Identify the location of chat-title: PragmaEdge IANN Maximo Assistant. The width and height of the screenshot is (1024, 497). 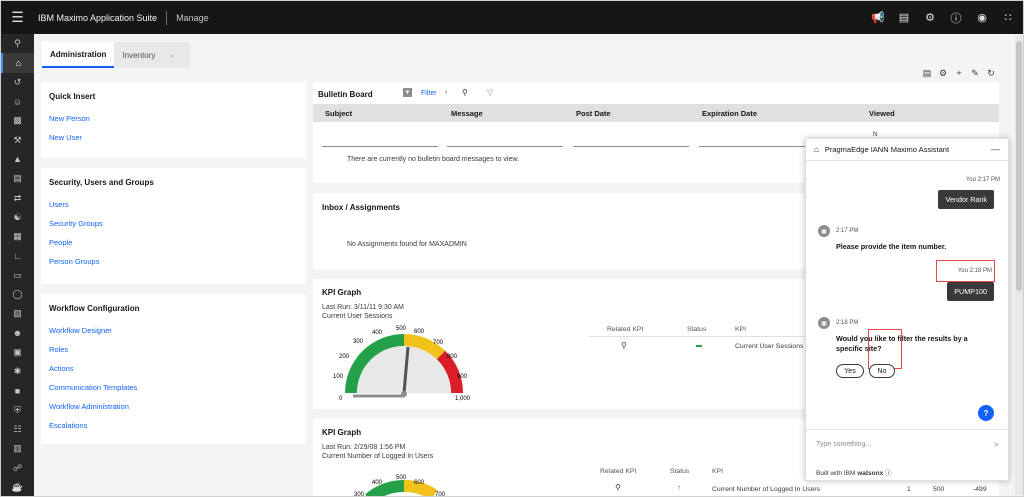
(887, 149).